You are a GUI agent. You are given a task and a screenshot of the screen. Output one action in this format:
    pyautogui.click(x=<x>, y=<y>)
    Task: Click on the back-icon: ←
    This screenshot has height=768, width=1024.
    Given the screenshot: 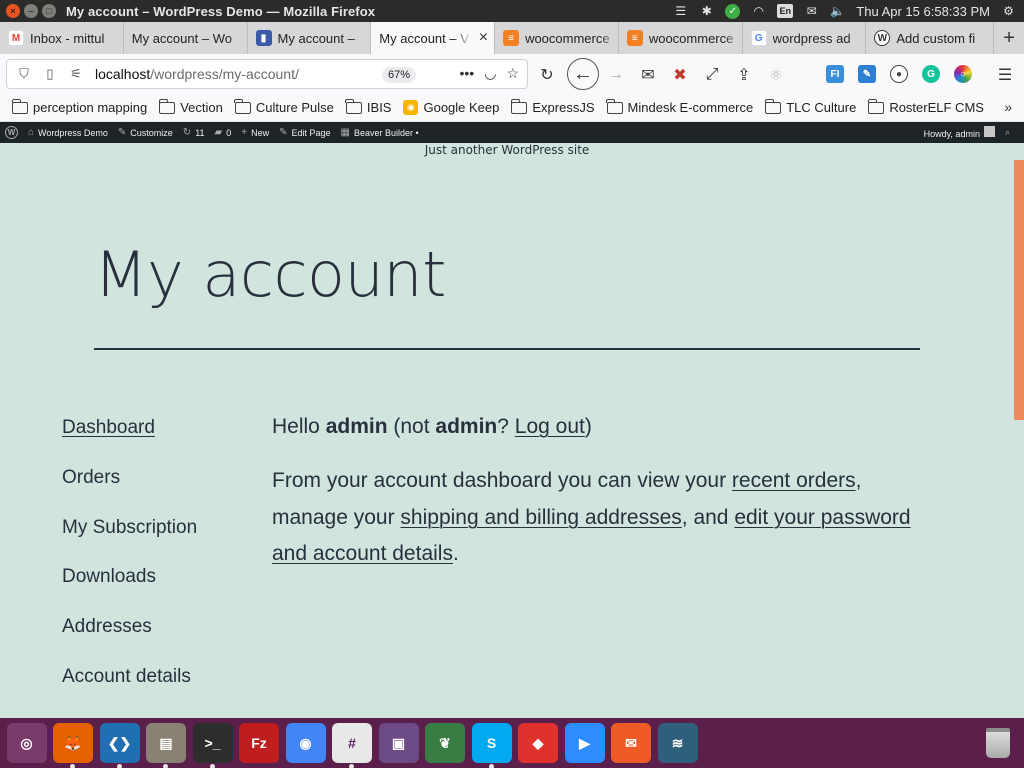 What is the action you would take?
    pyautogui.click(x=583, y=74)
    